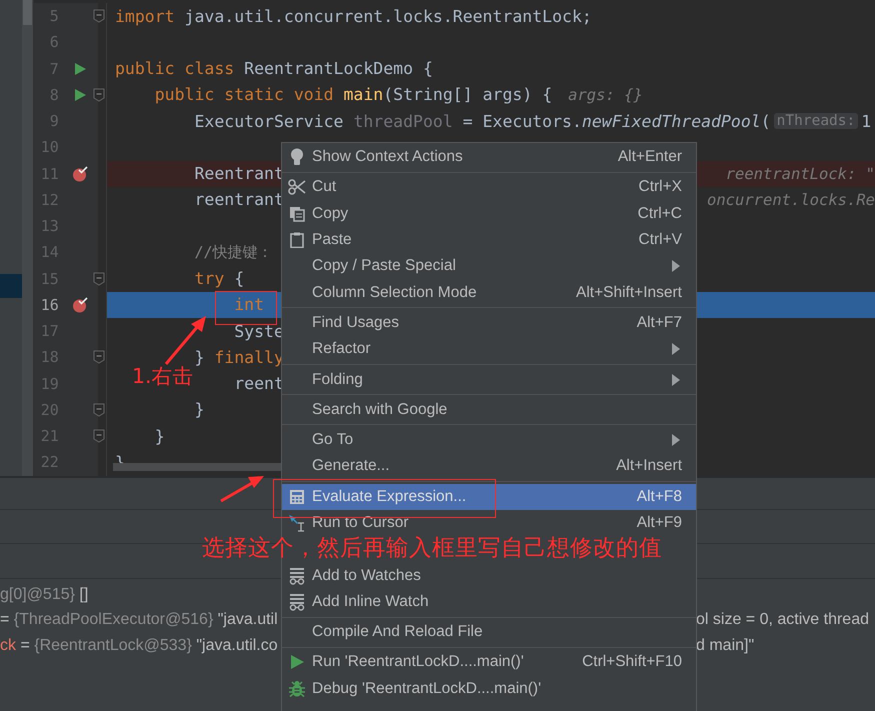 The image size is (875, 711). I want to click on scissors-icon, so click(297, 187).